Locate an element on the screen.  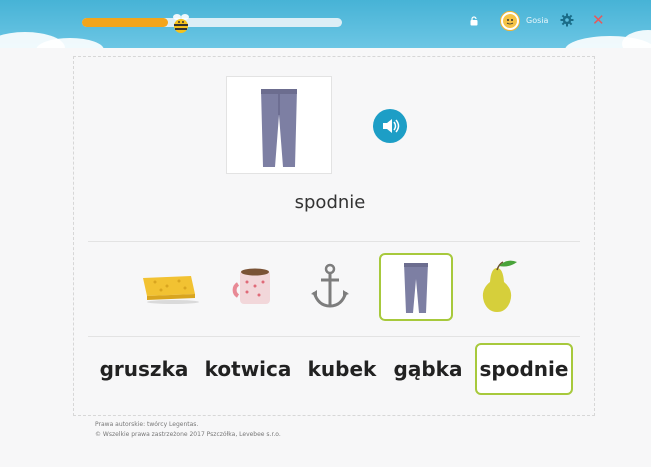
progress-bar is located at coordinates (212, 22).